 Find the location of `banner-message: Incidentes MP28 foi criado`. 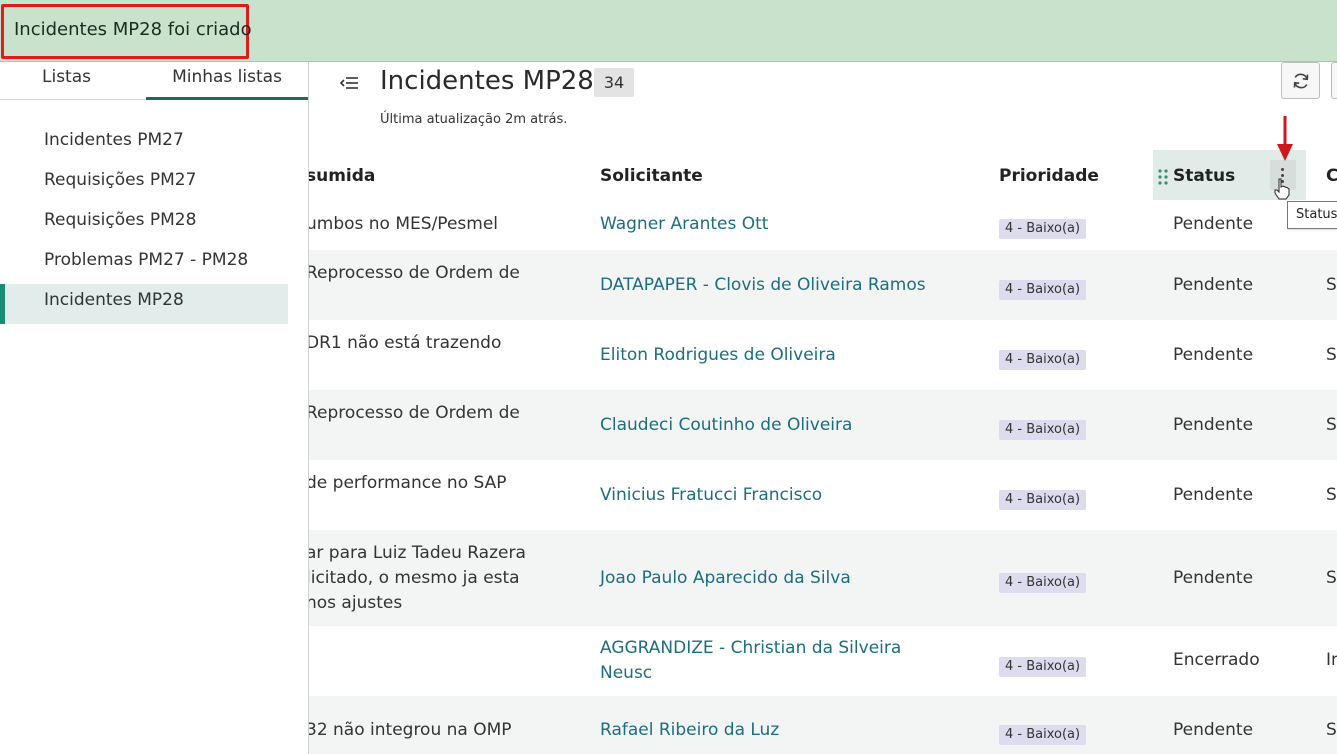

banner-message: Incidentes MP28 foi criado is located at coordinates (133, 29).